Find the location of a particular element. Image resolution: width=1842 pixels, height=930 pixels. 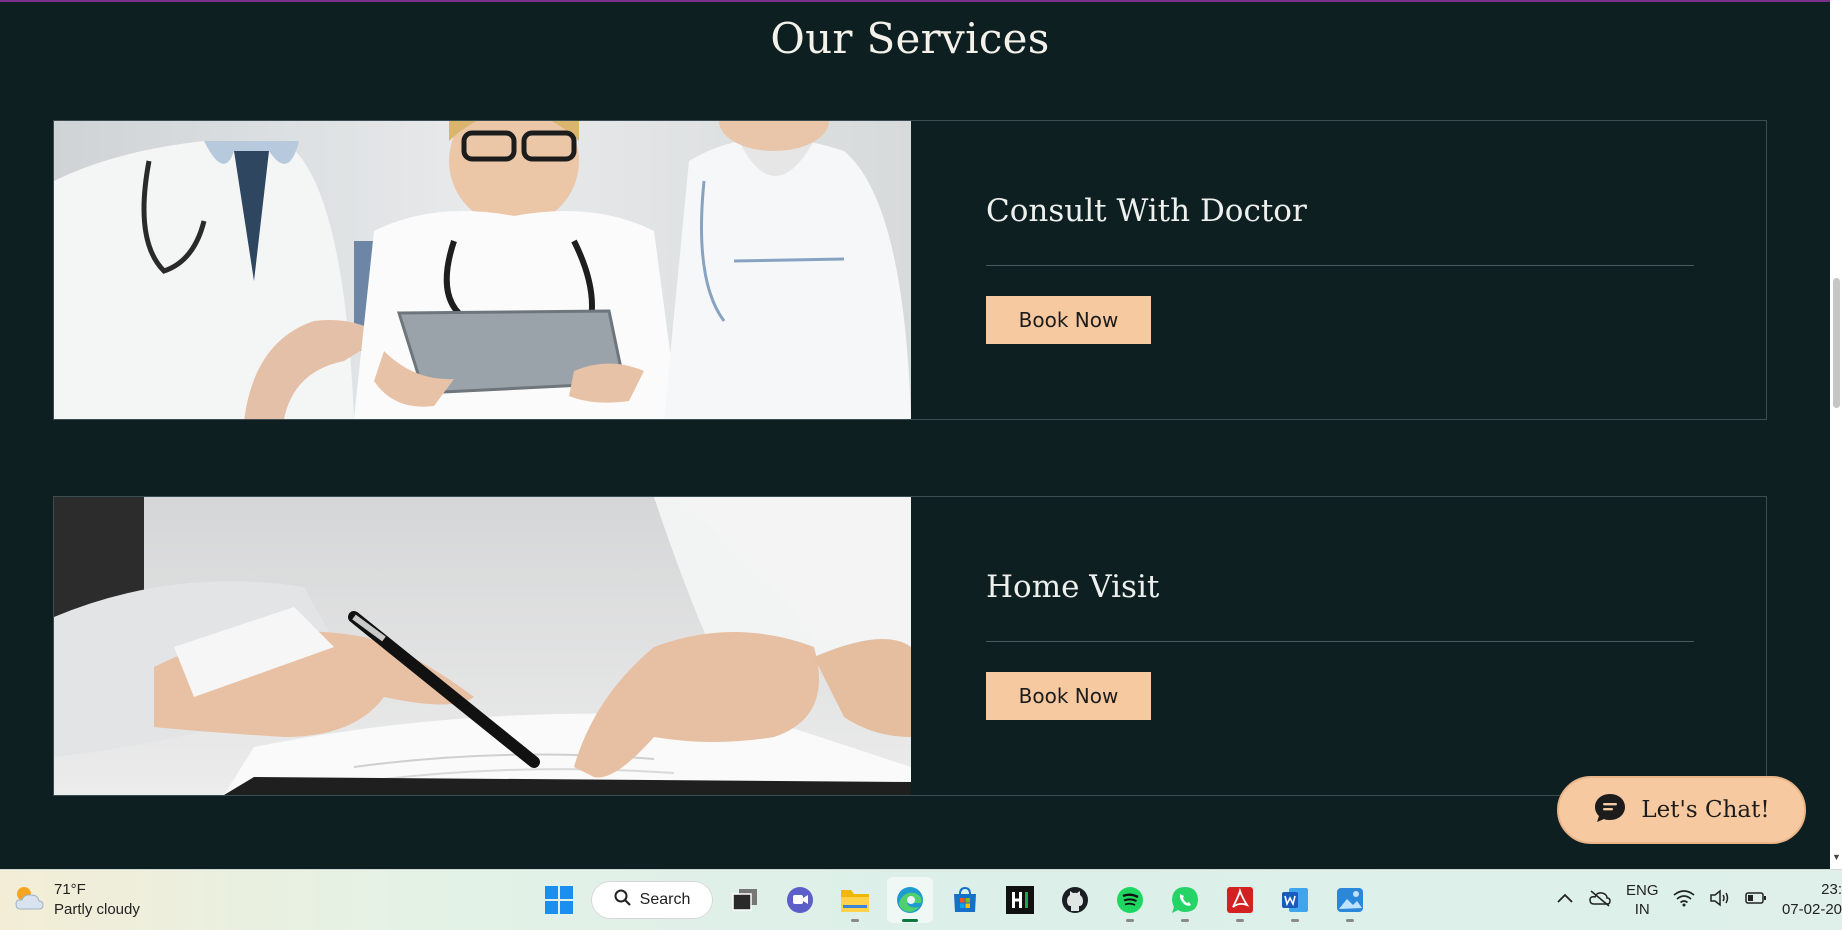

system-tray: ENG IN is located at coordinates (1661, 900).